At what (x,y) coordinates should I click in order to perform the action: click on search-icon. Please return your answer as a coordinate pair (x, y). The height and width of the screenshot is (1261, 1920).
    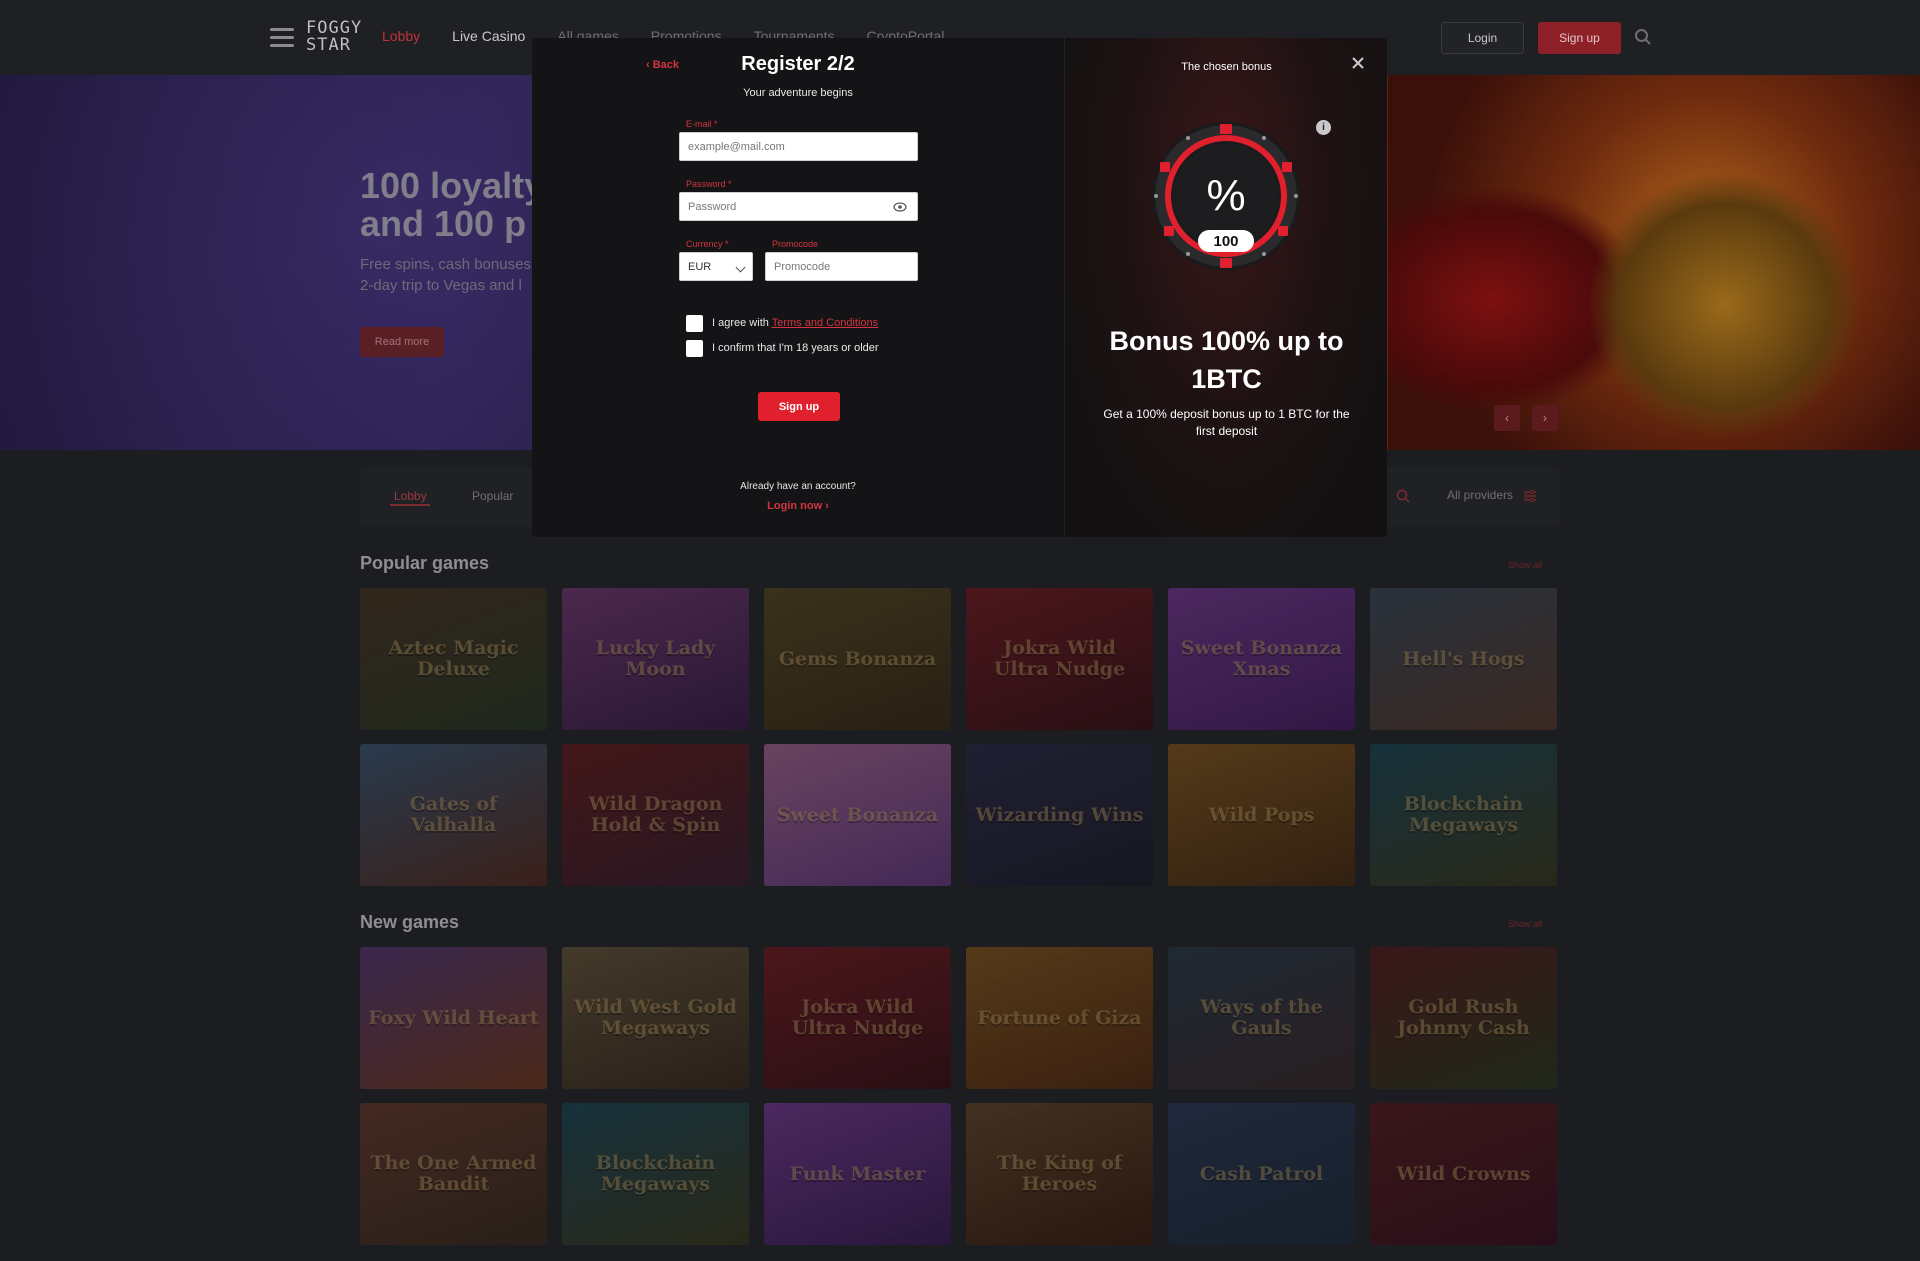
    Looking at the image, I should click on (1643, 37).